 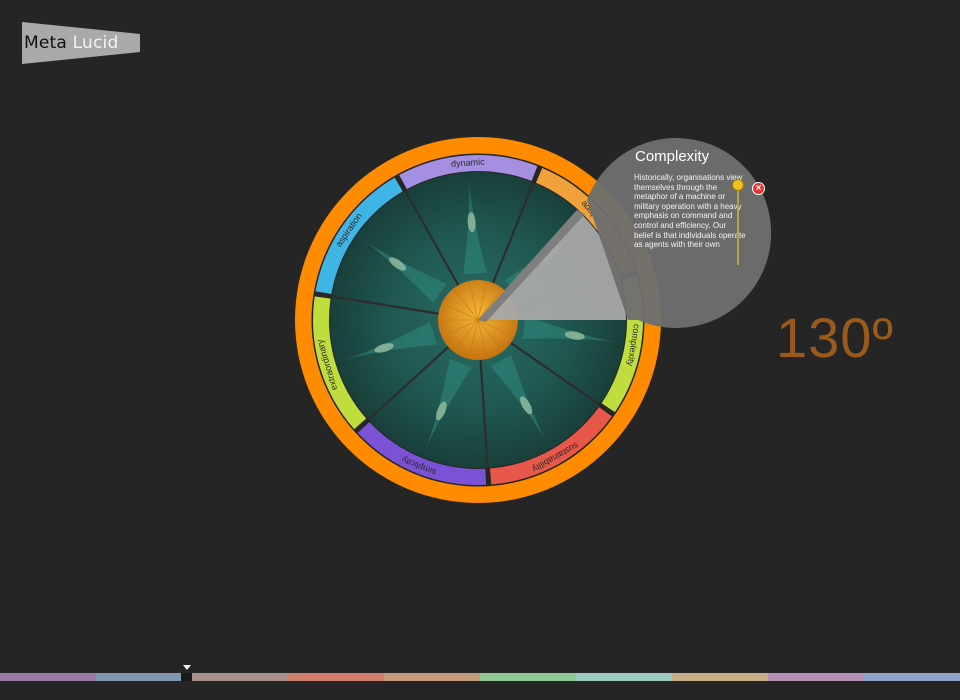 I want to click on timeline-bar, so click(x=480, y=677).